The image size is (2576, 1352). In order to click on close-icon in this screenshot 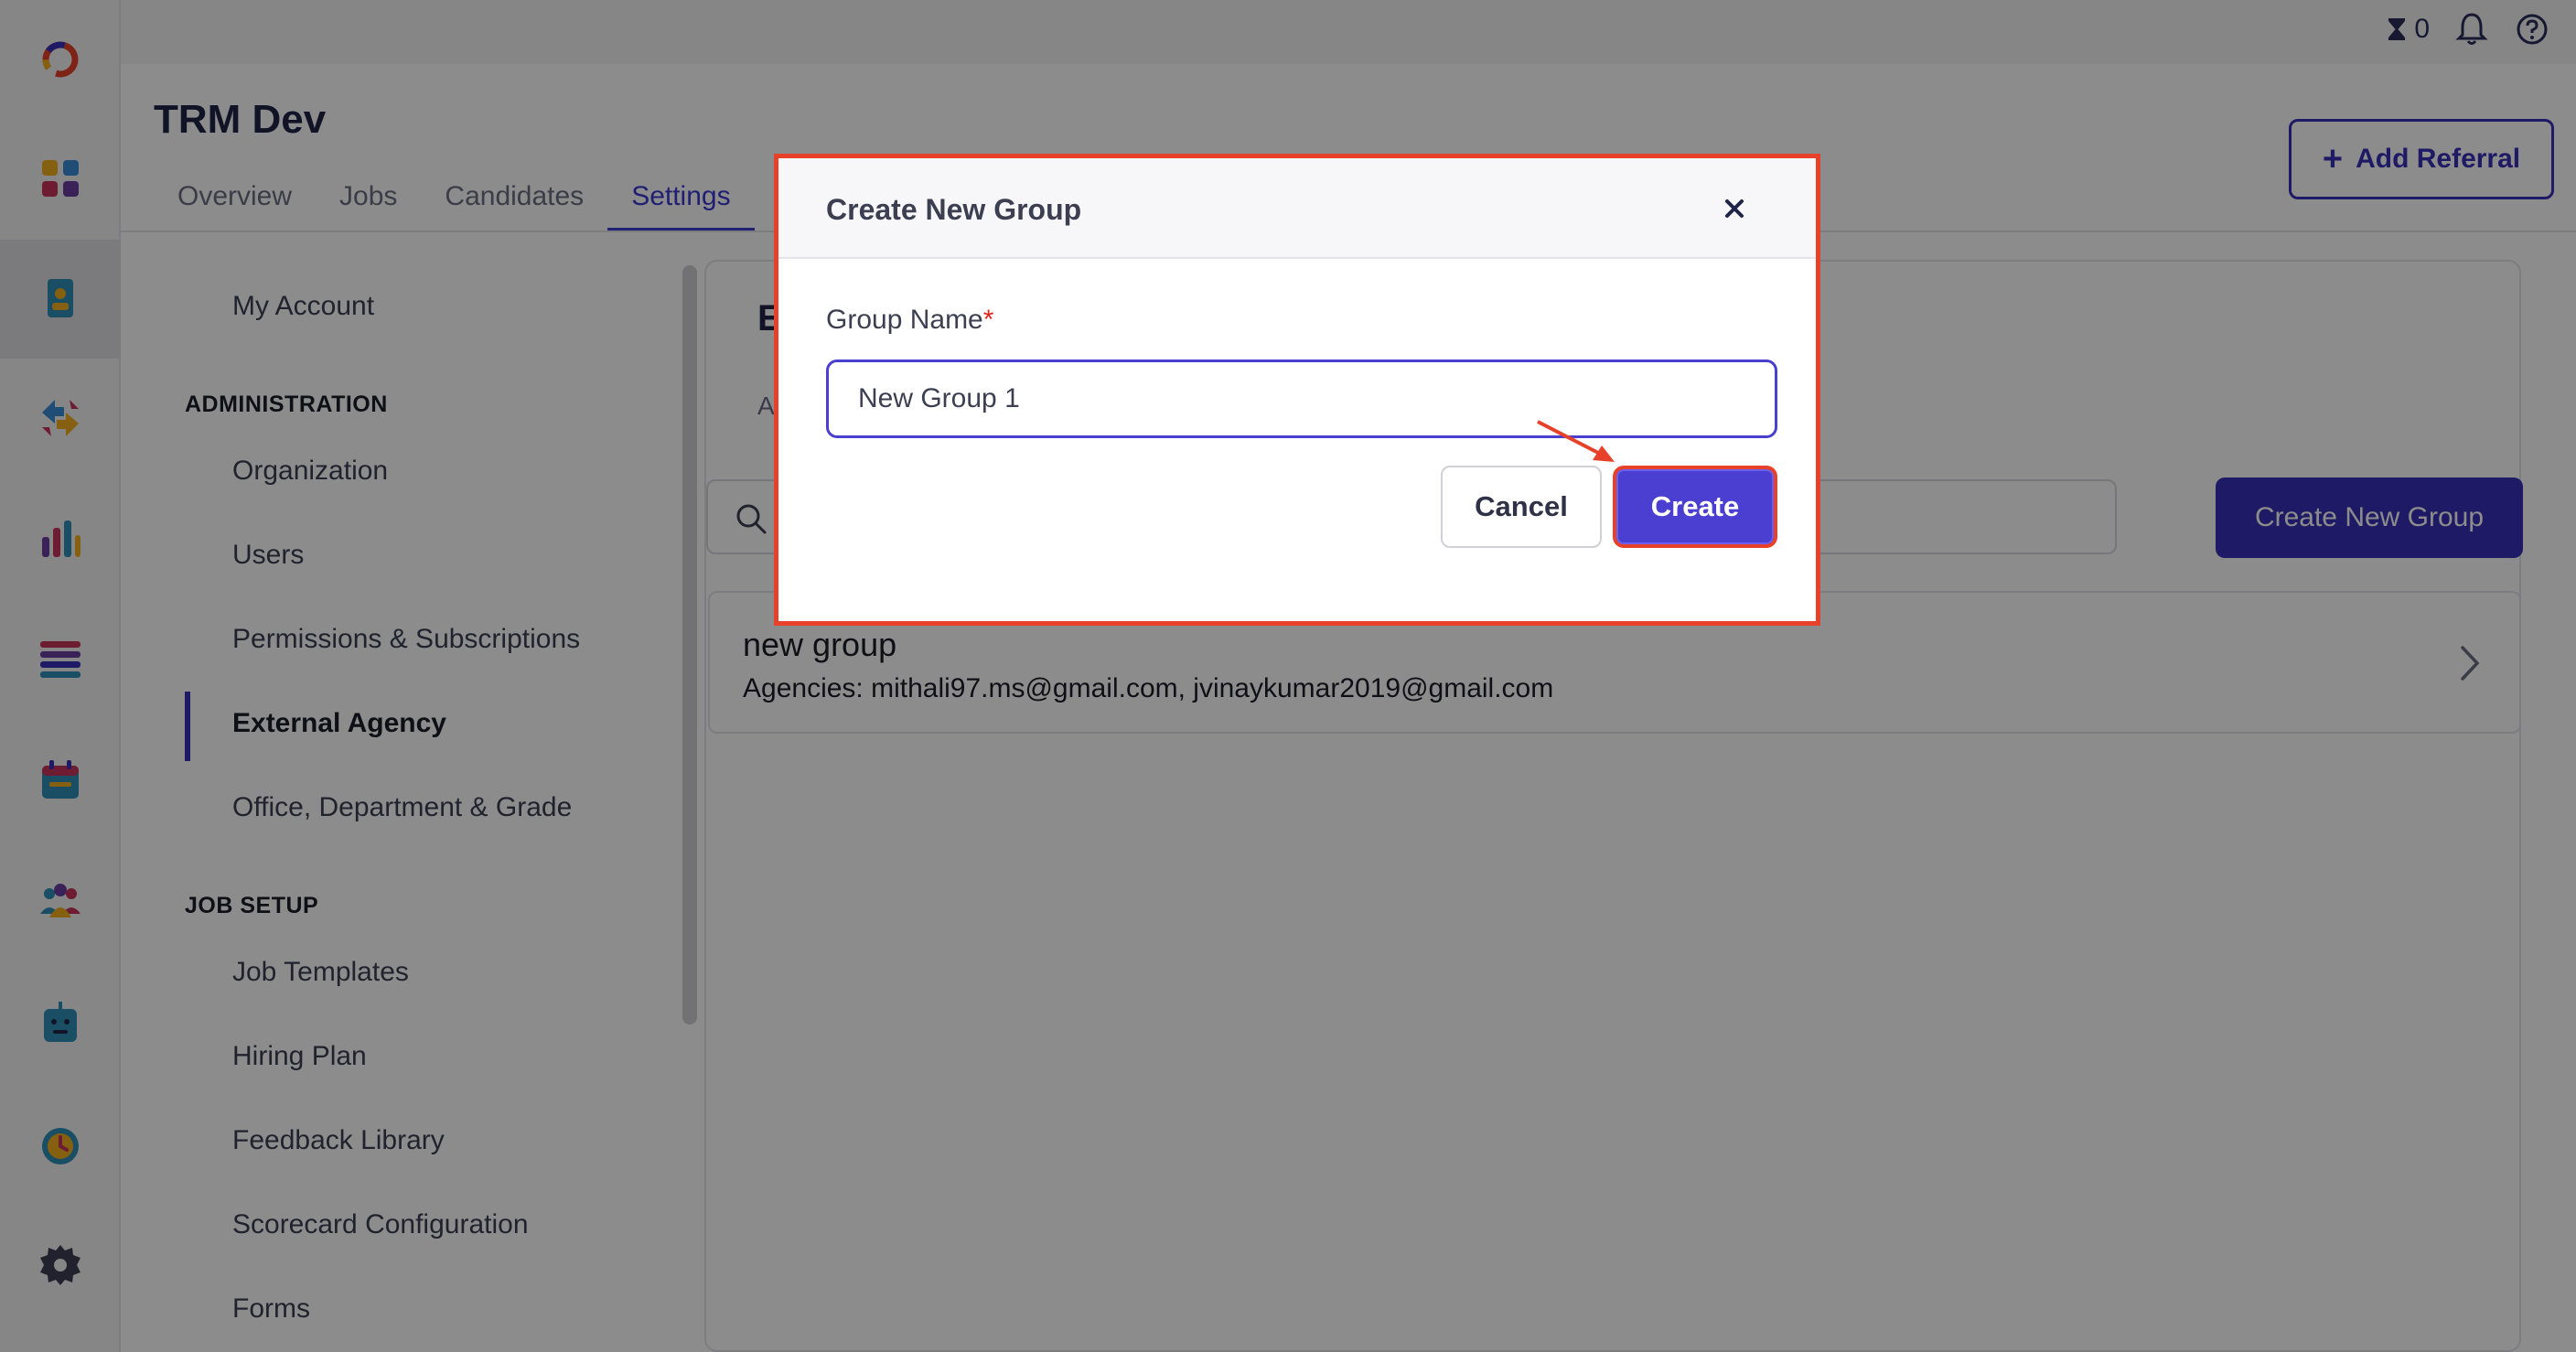, I will do `click(1734, 208)`.